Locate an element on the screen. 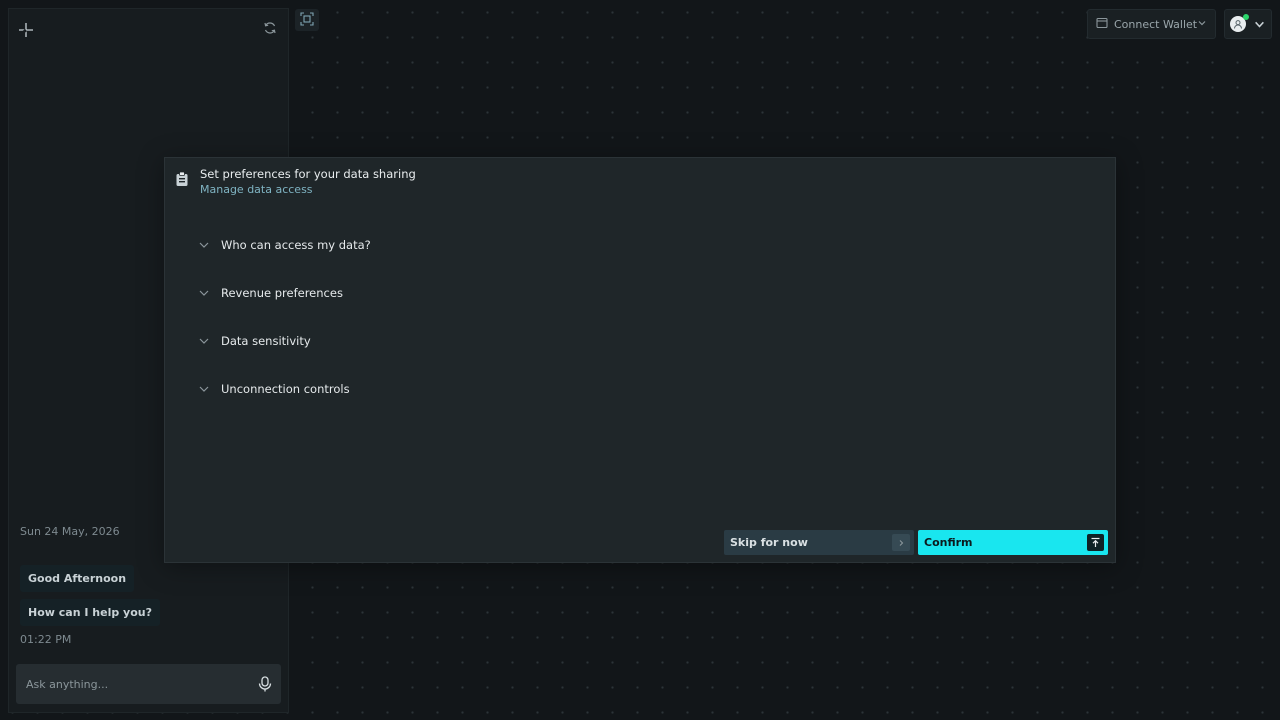  accordion-label: Unconnection controls is located at coordinates (285, 389).